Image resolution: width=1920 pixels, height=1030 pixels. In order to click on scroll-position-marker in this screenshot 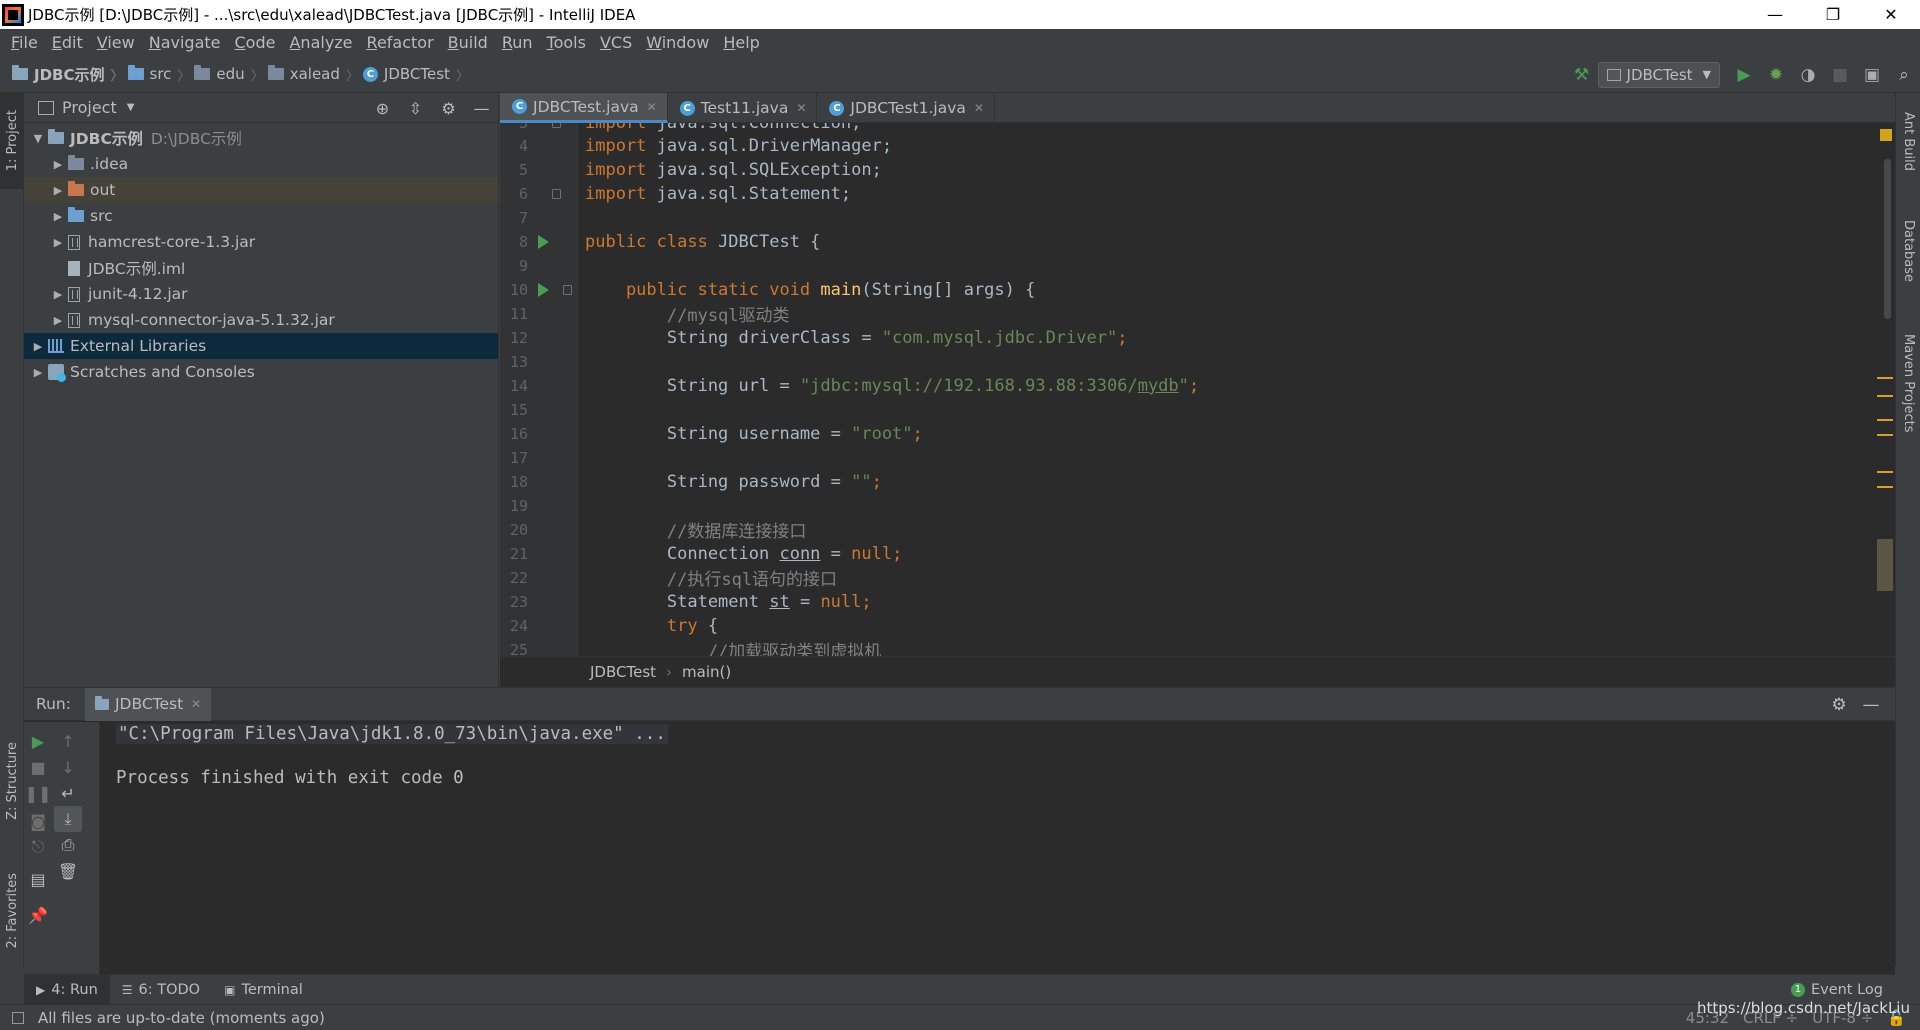, I will do `click(1885, 565)`.